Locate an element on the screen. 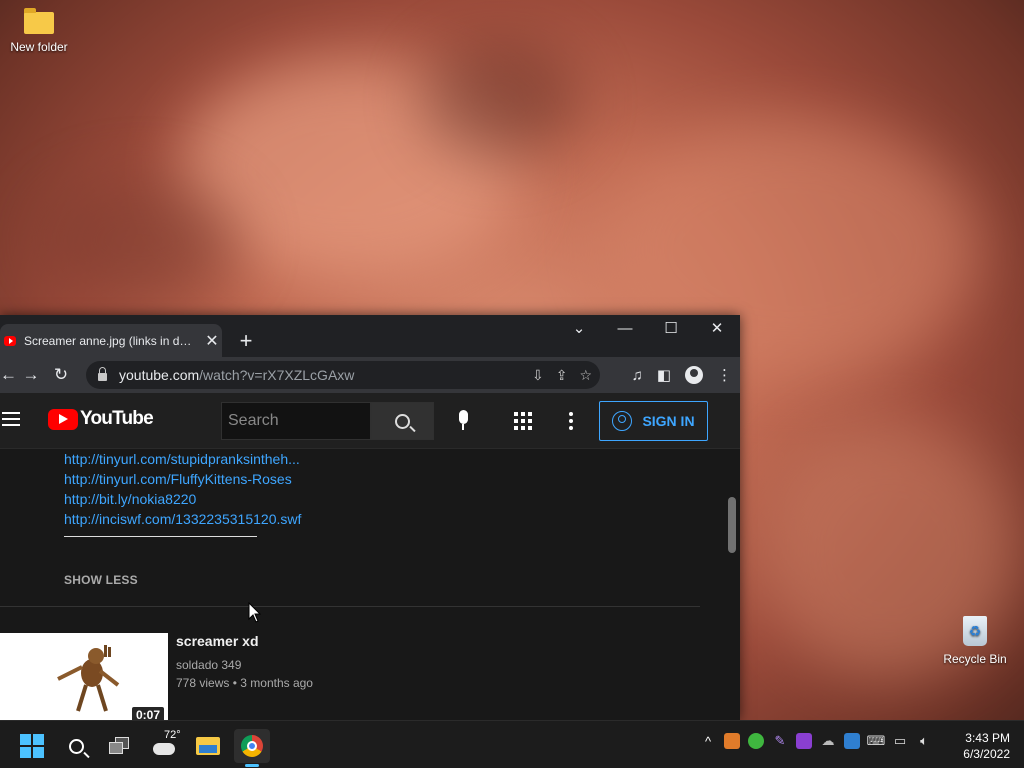 The width and height of the screenshot is (1024, 768). bookmark-star-icon: ☆ is located at coordinates (585, 375).